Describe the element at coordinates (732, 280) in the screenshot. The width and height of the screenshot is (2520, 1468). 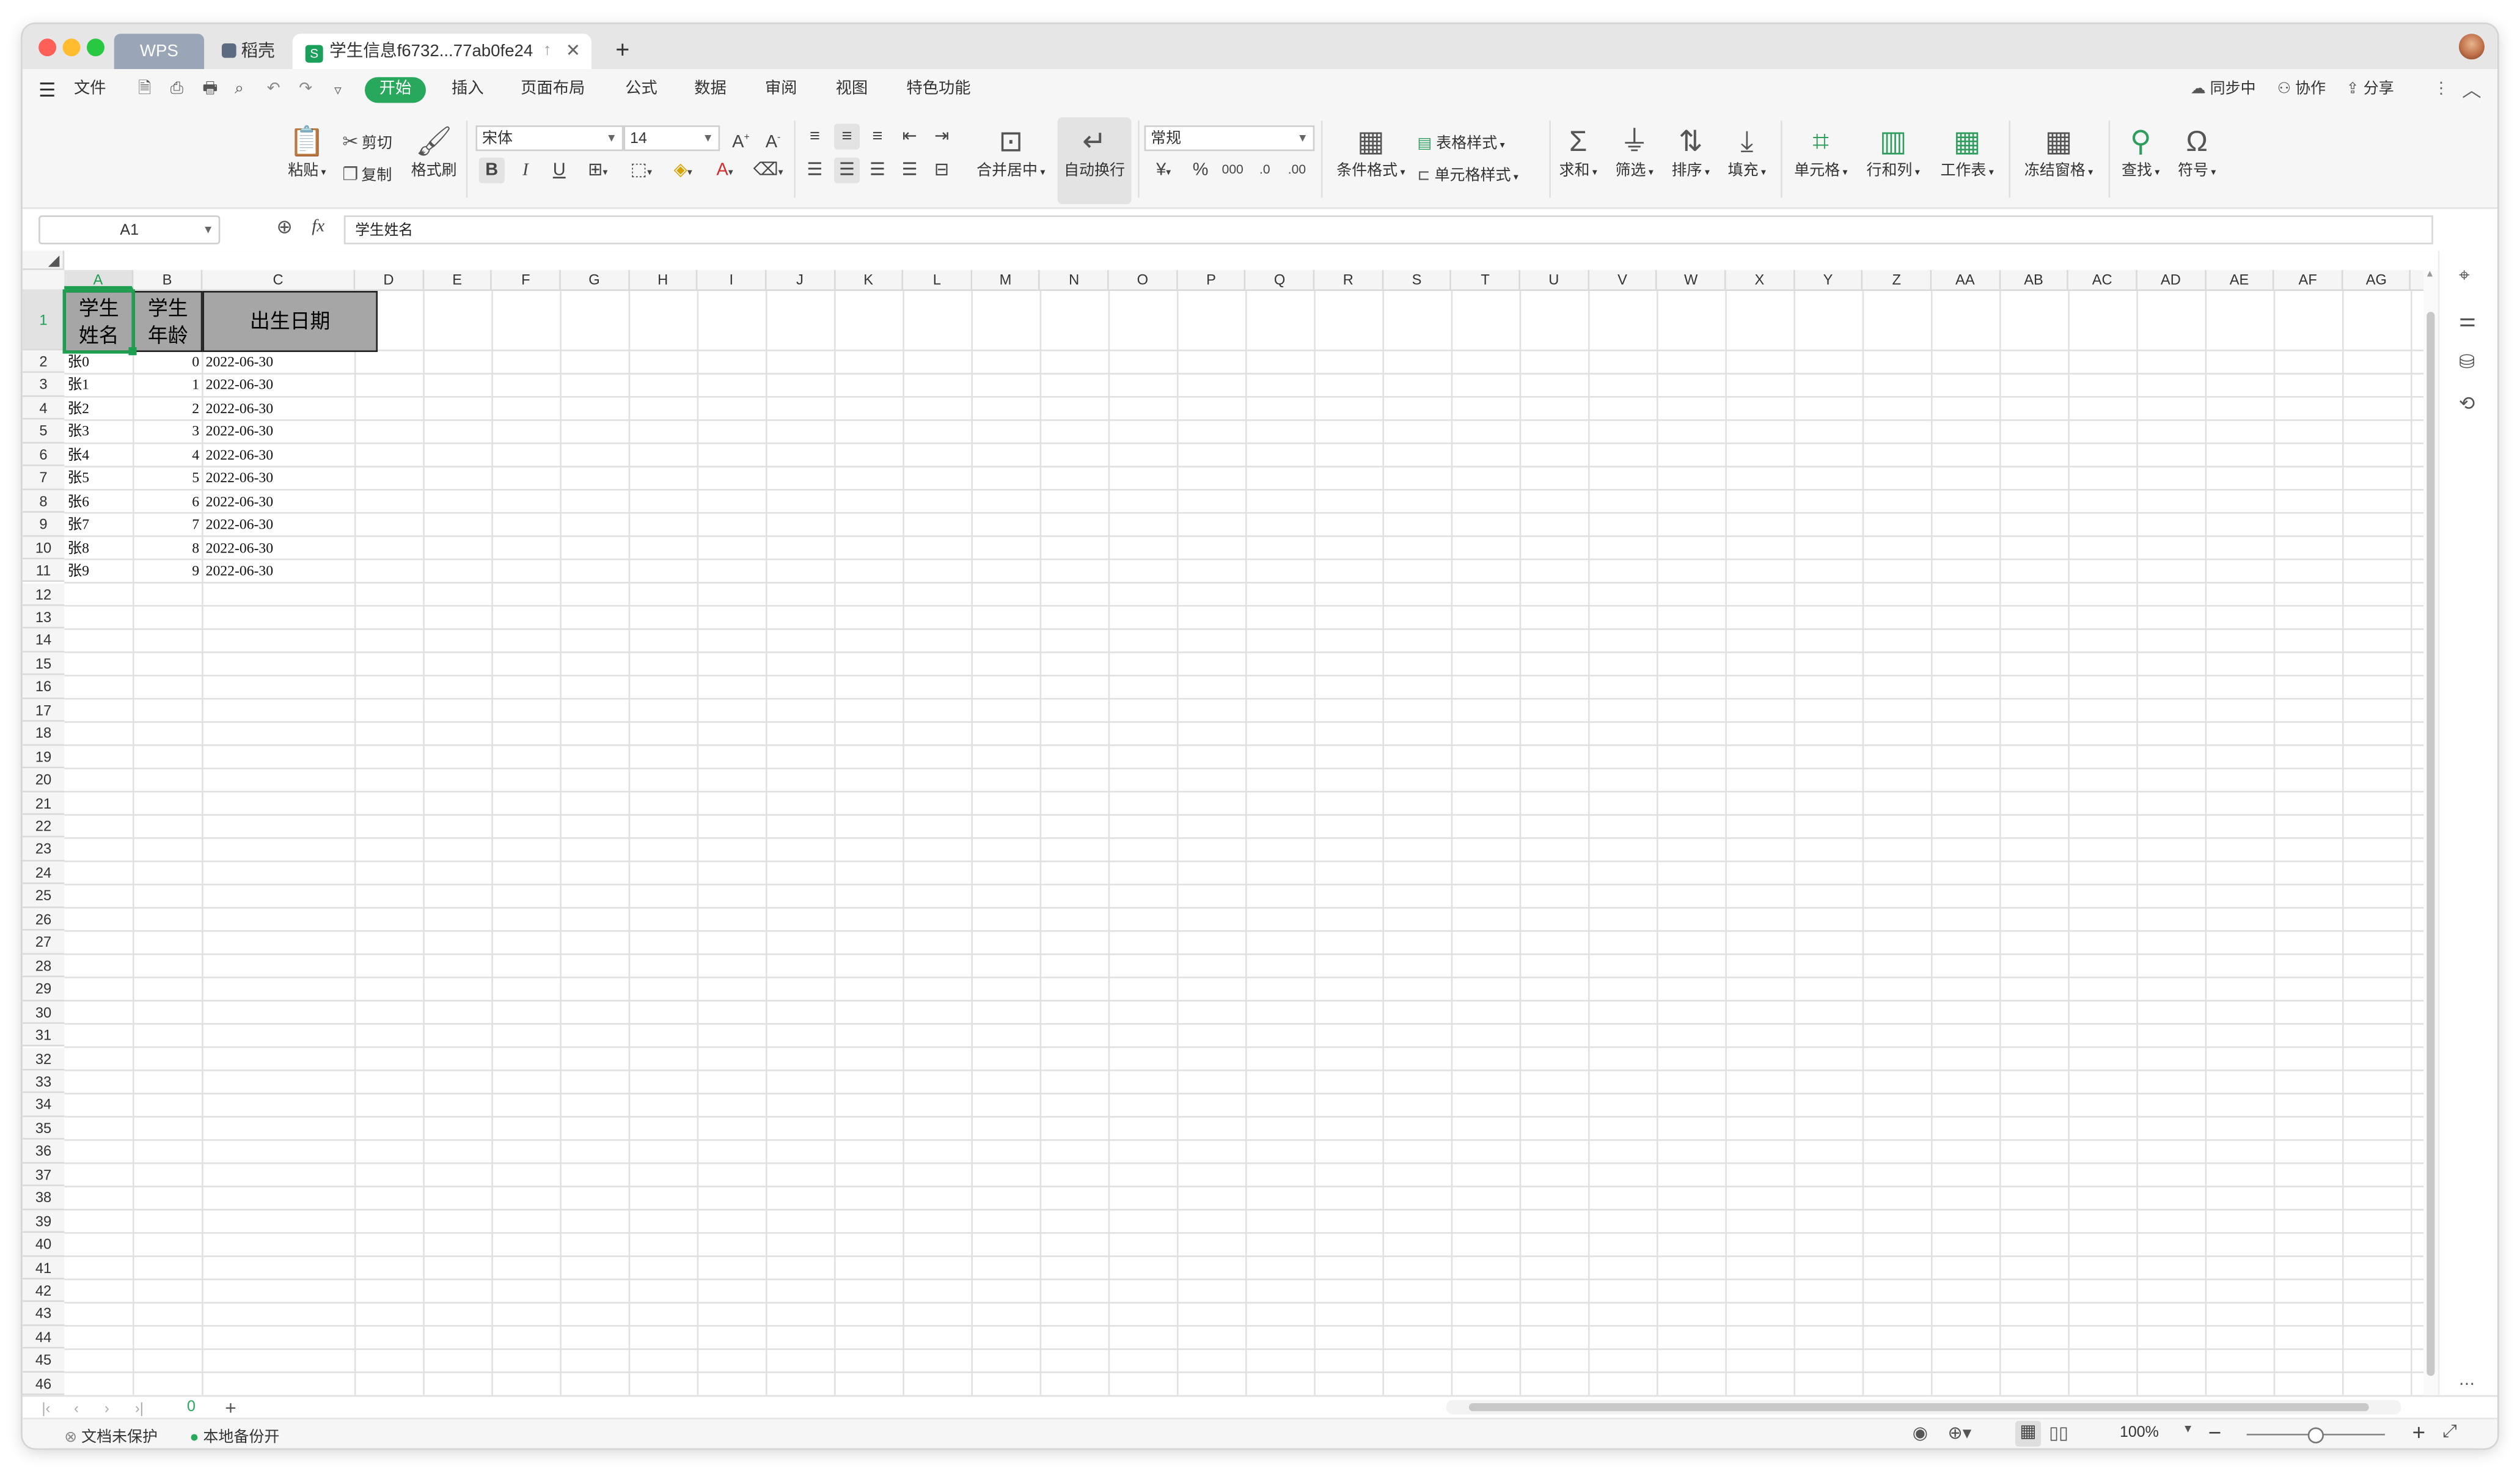
I see `column-header-i: I` at that location.